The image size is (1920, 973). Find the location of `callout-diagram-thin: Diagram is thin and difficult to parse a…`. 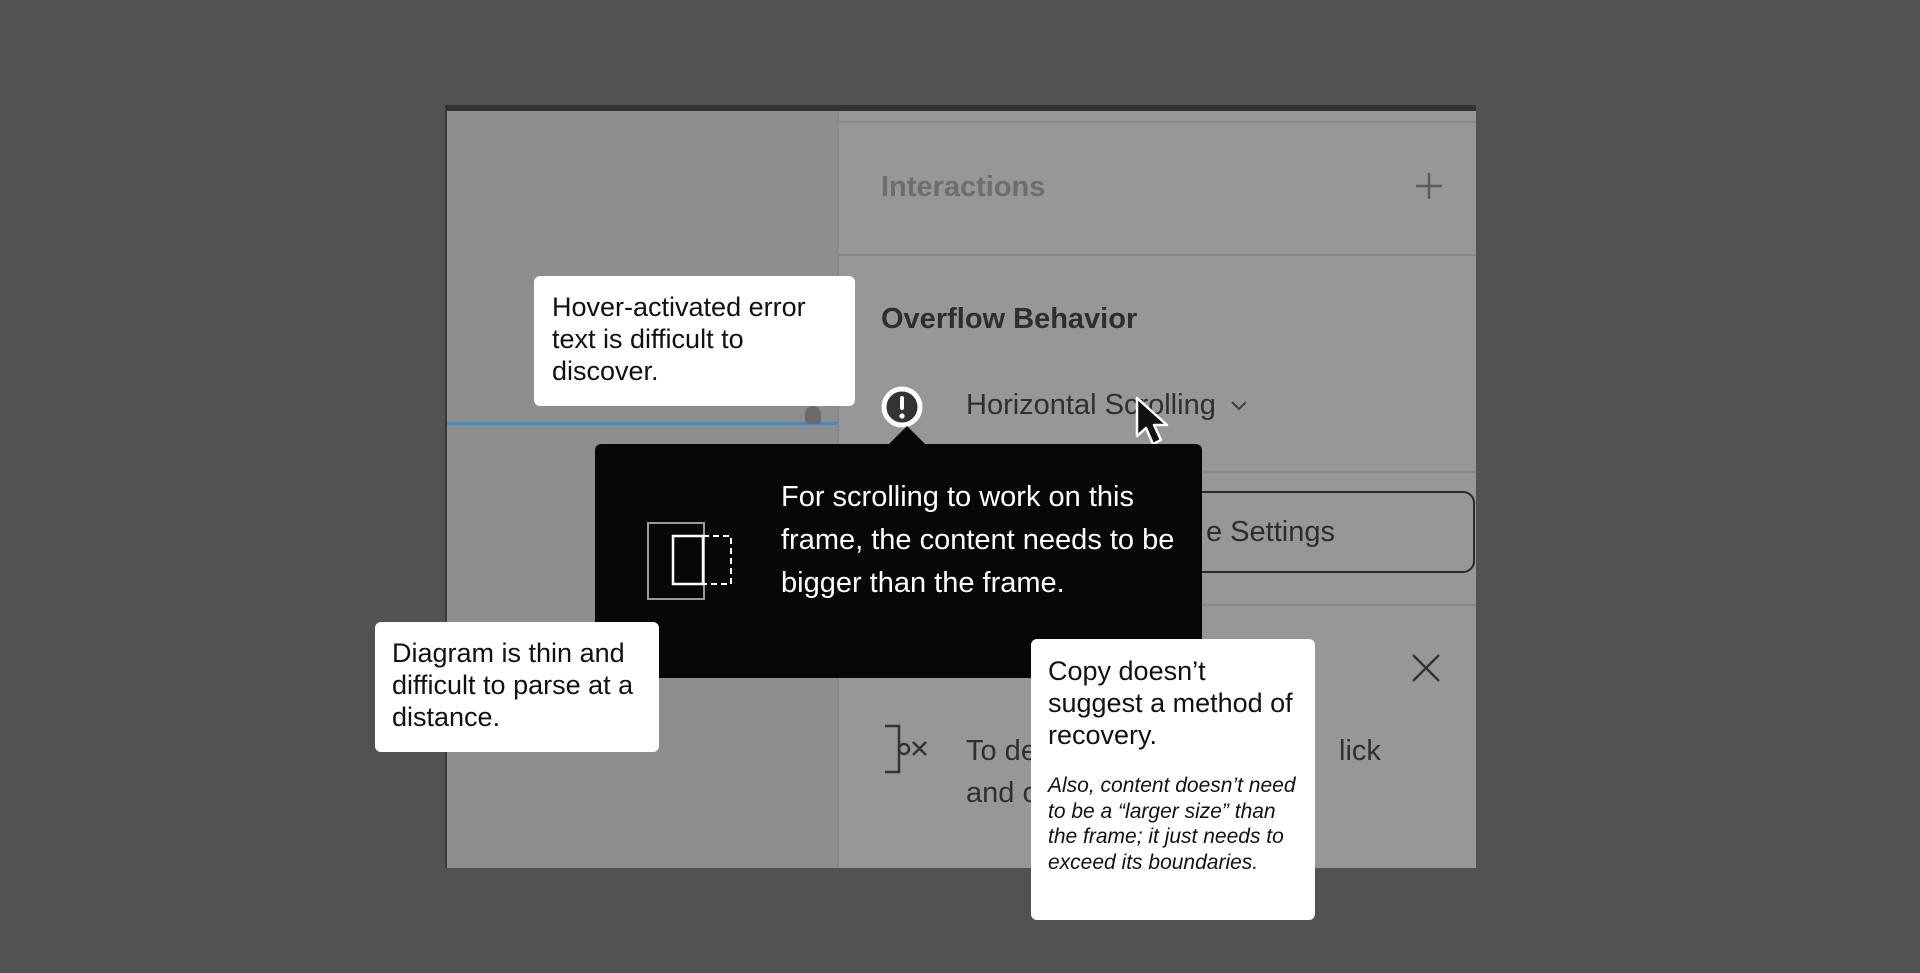

callout-diagram-thin: Diagram is thin and difficult to parse a… is located at coordinates (517, 687).